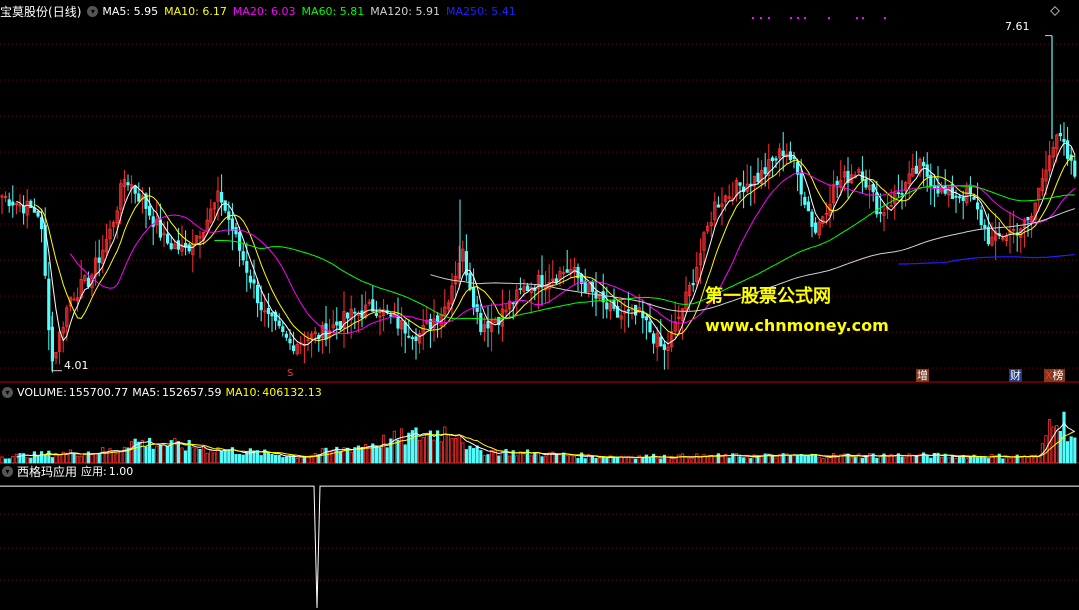 The height and width of the screenshot is (610, 1079). What do you see at coordinates (24, 11) in the screenshot?
I see `stock-name: 宝莫股份` at bounding box center [24, 11].